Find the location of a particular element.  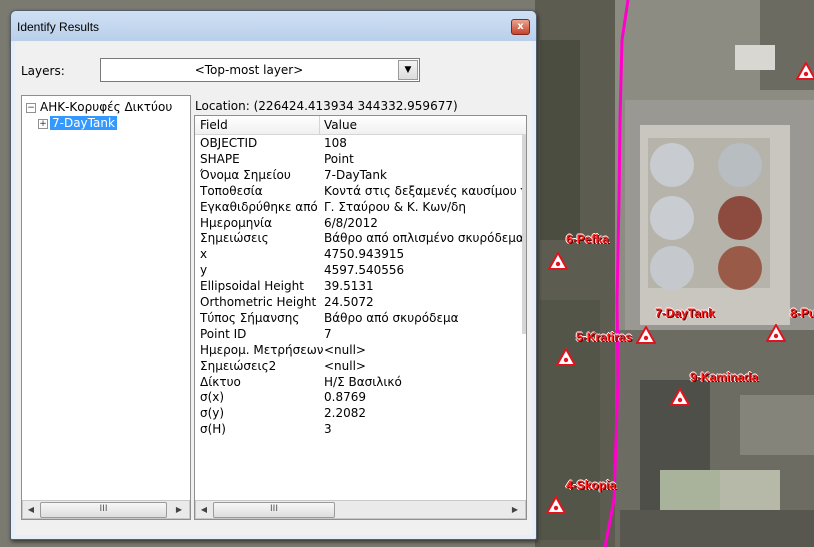

field-name-cell: Δίκτυο is located at coordinates (220, 381).